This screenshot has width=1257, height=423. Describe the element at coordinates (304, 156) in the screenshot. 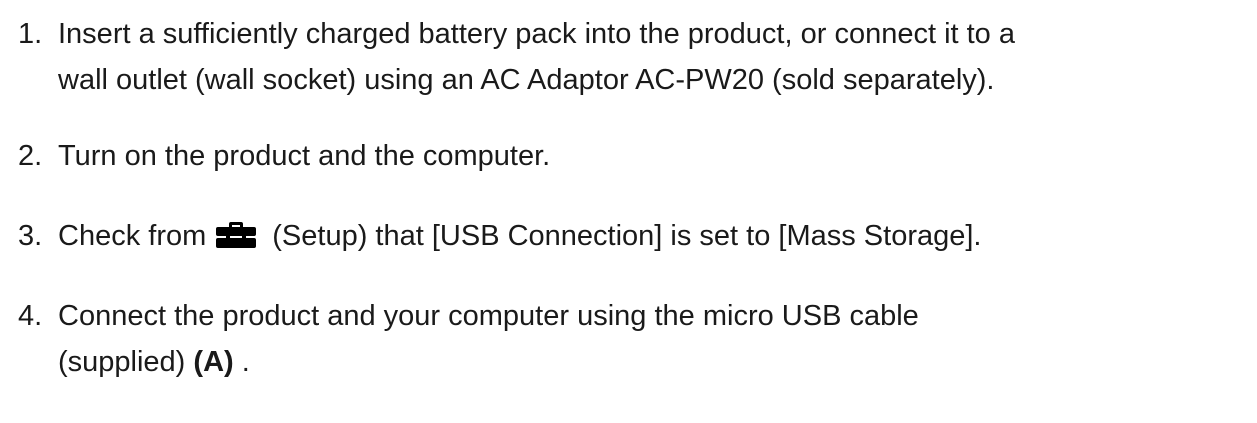

I see `step-text: Turn on the product and the computer.` at that location.